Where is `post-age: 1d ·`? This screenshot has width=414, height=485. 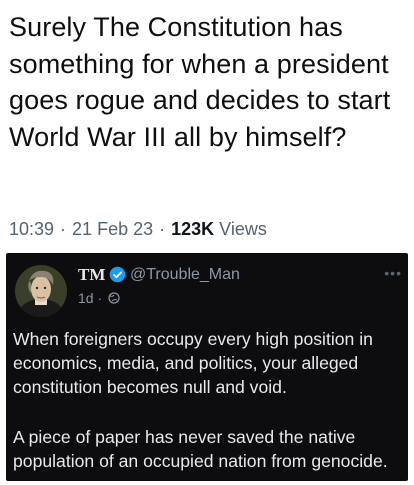 post-age: 1d · is located at coordinates (90, 298).